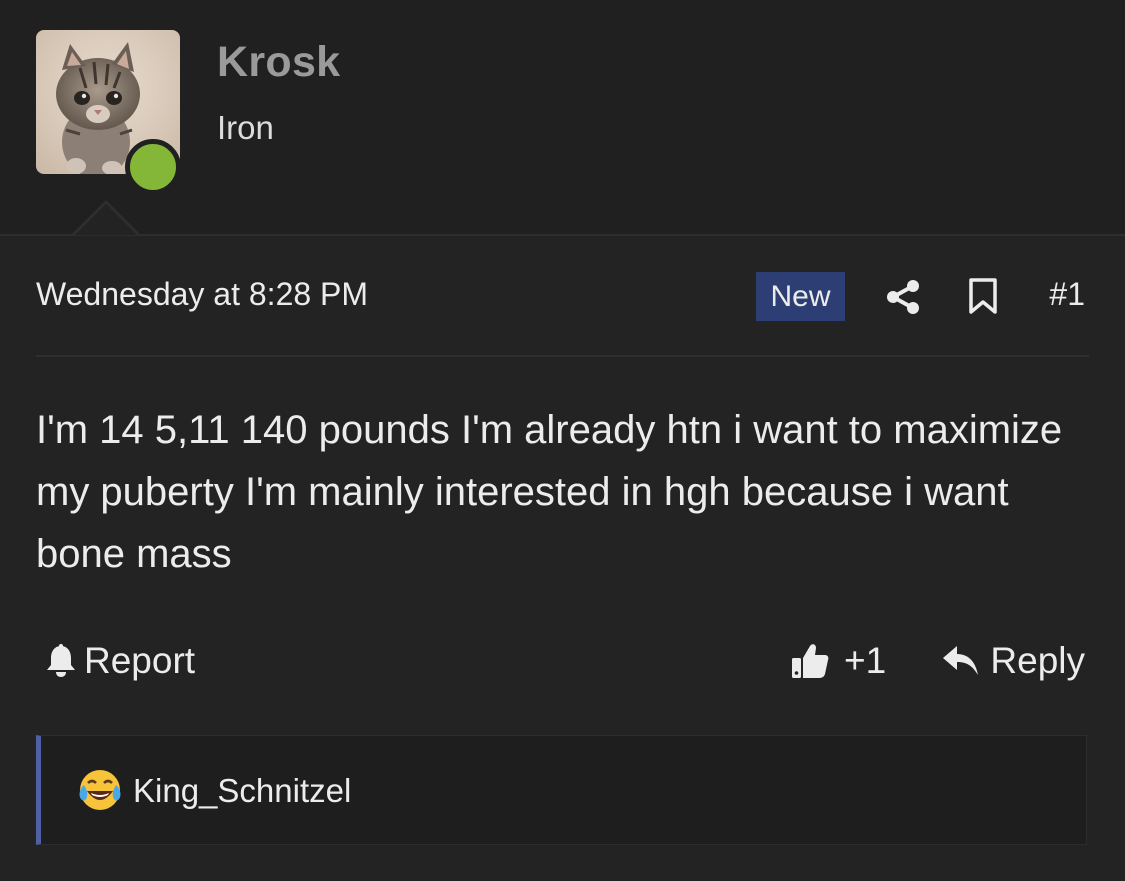 The width and height of the screenshot is (1125, 881). Describe the element at coordinates (61, 660) in the screenshot. I see `bell-icon` at that location.